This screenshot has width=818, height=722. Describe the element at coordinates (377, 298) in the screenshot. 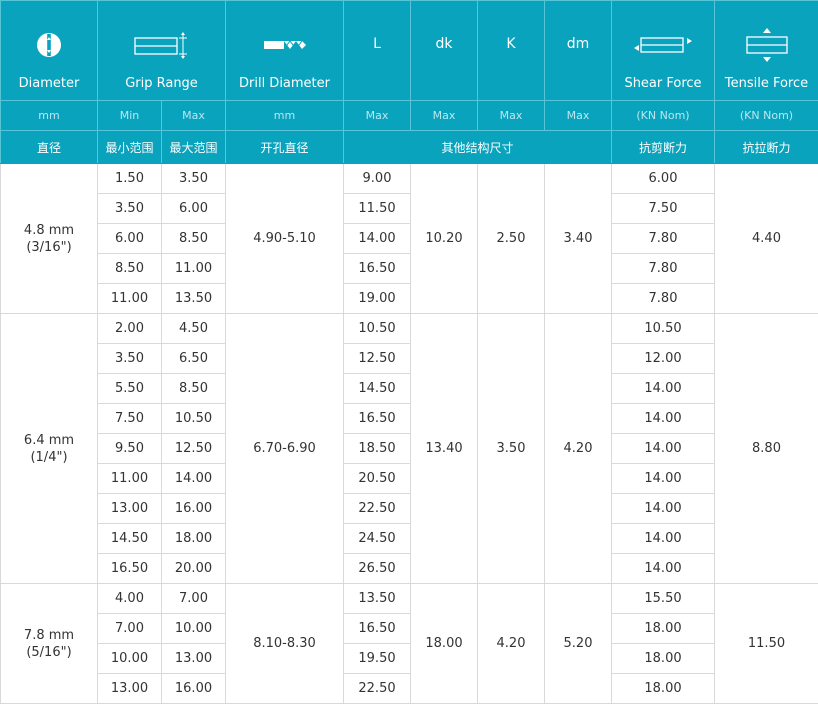

I see `L-cell: 19.00` at that location.